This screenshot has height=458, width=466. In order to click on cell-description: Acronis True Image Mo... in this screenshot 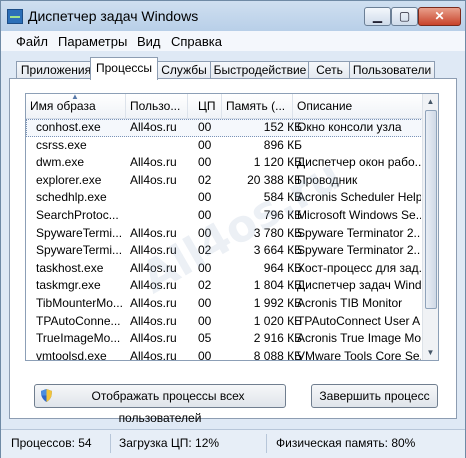, I will do `click(359, 338)`.